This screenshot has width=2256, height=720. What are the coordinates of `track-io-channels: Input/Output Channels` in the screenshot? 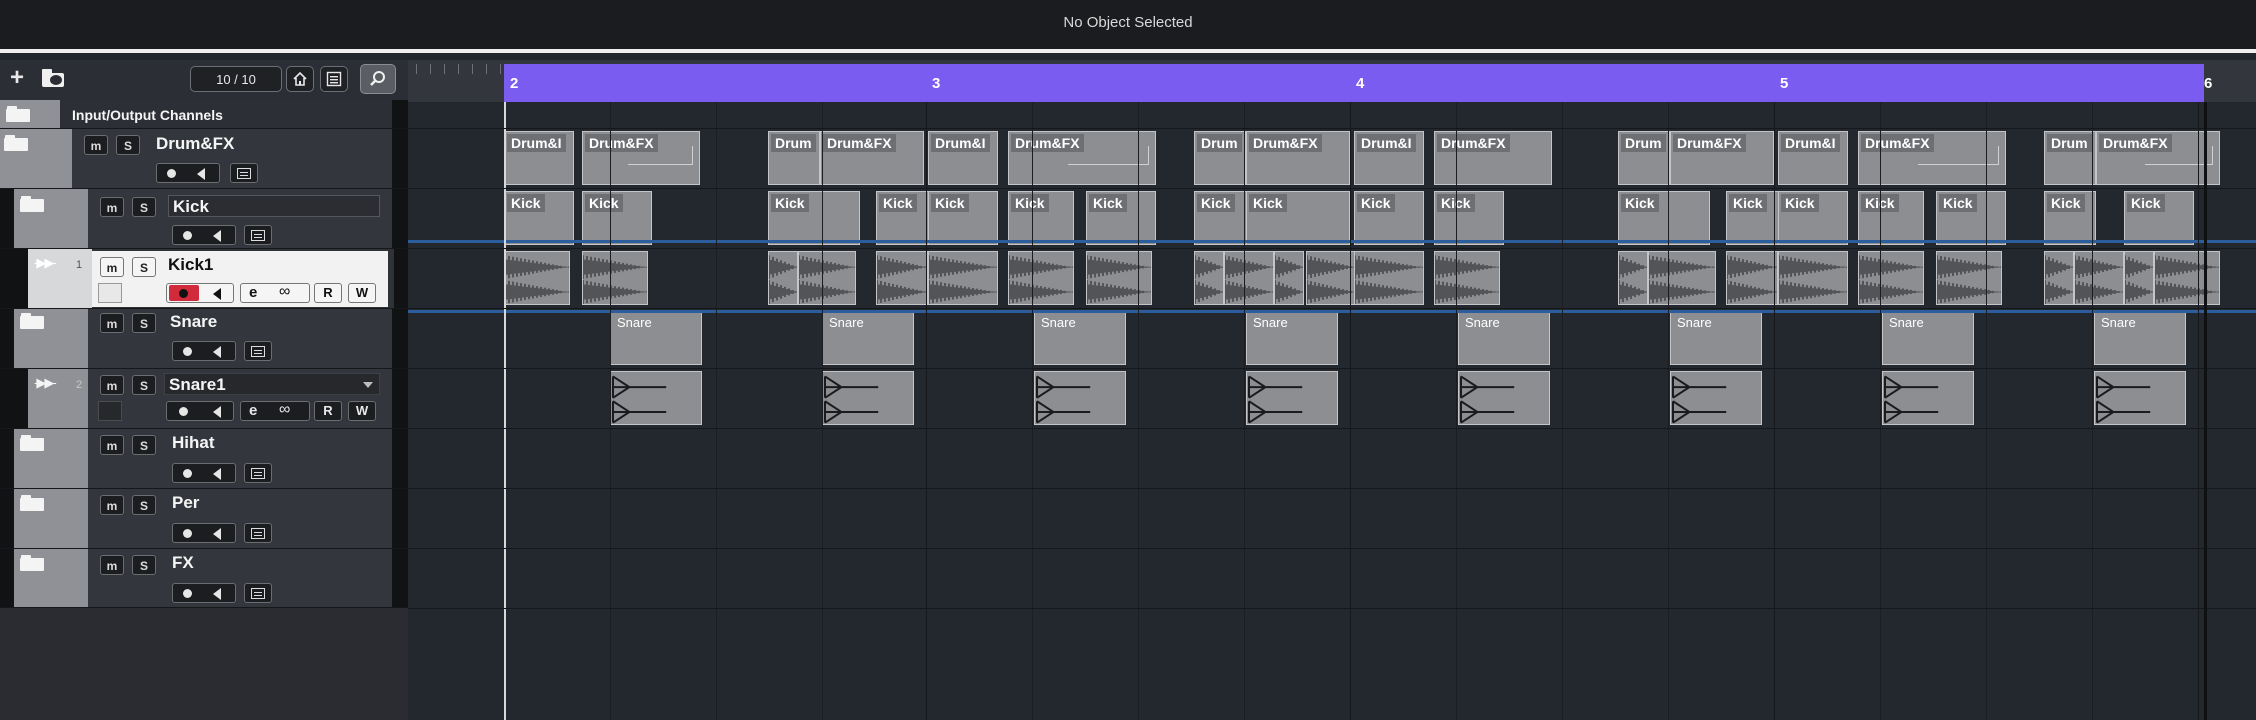 It's located at (204, 114).